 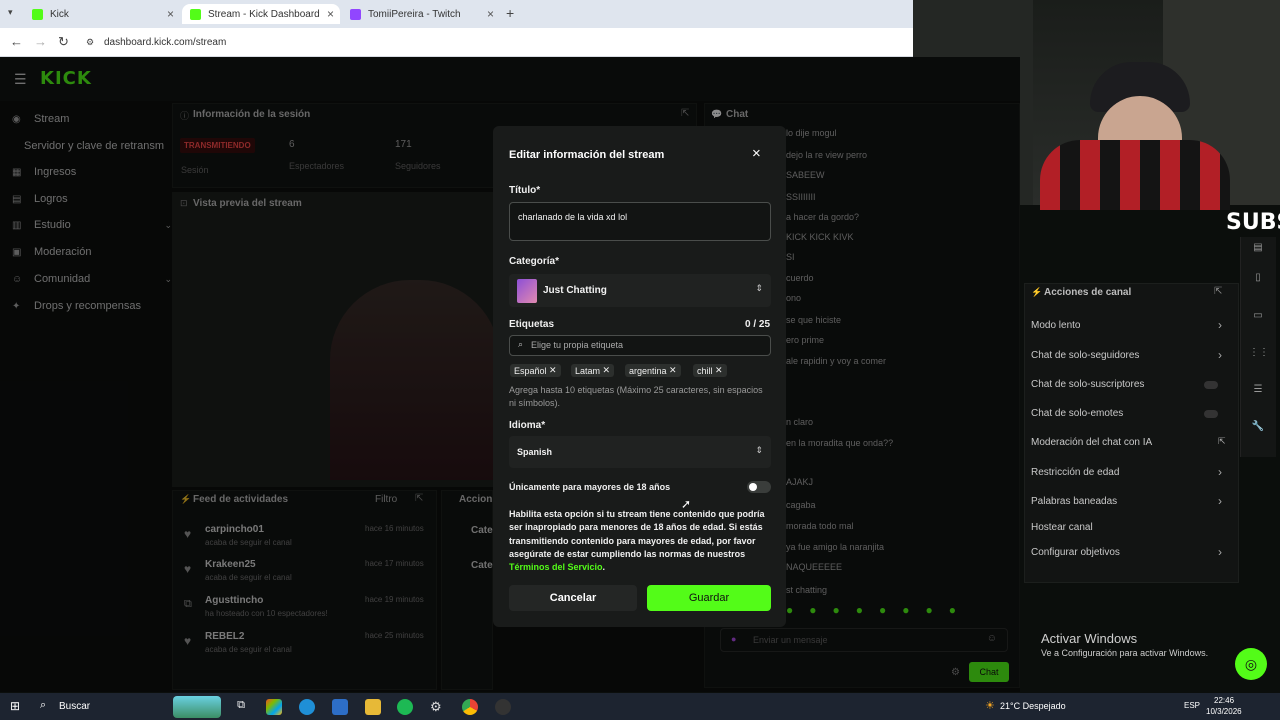 I want to click on tag-chip-argentina: argentina ✕, so click(x=653, y=370).